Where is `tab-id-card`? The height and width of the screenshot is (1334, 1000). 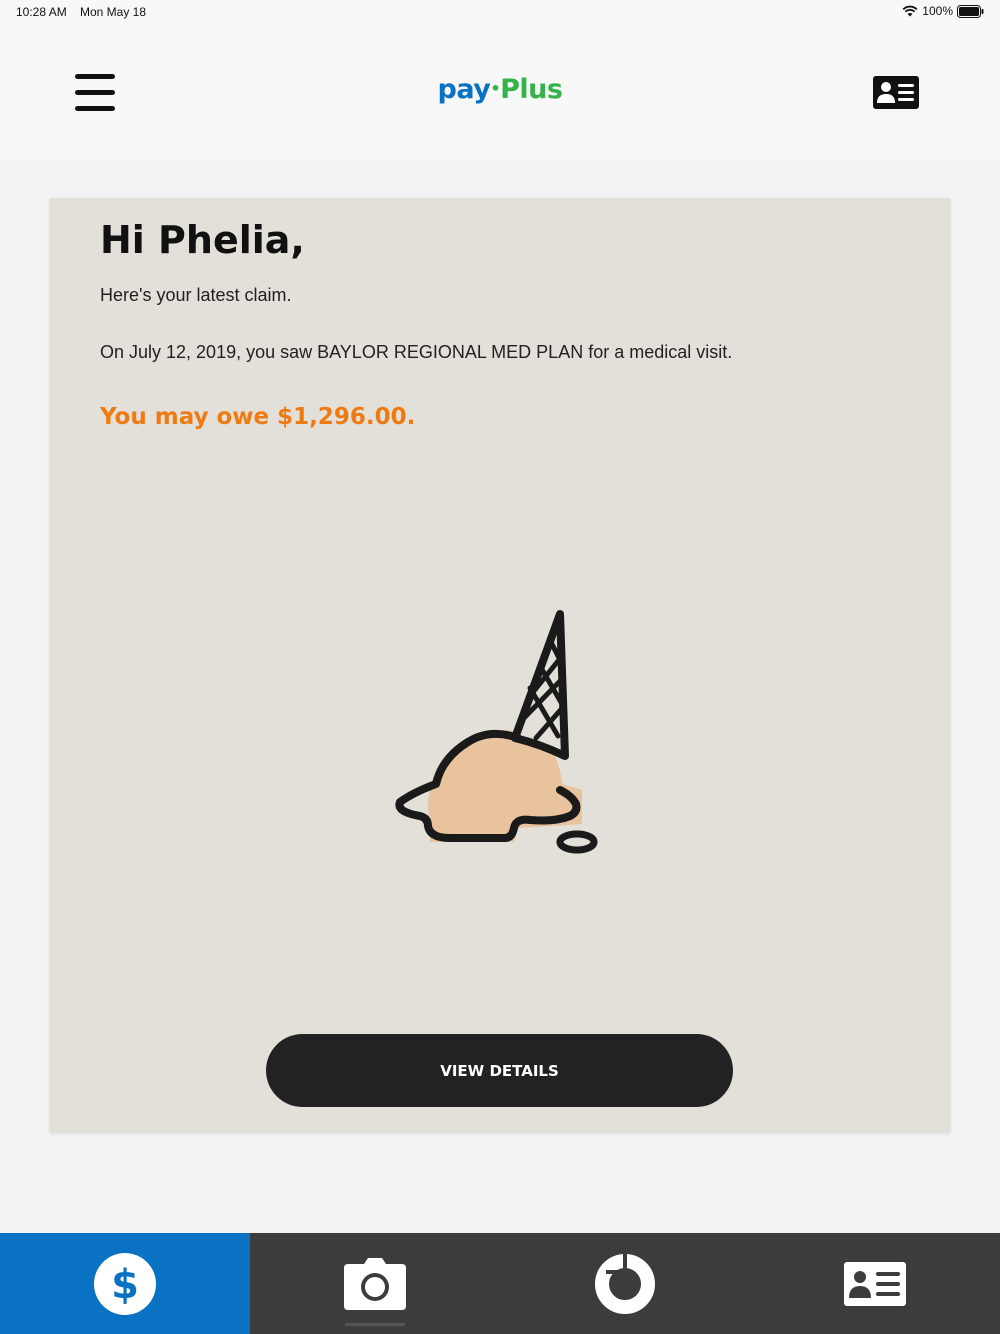 tab-id-card is located at coordinates (875, 1283).